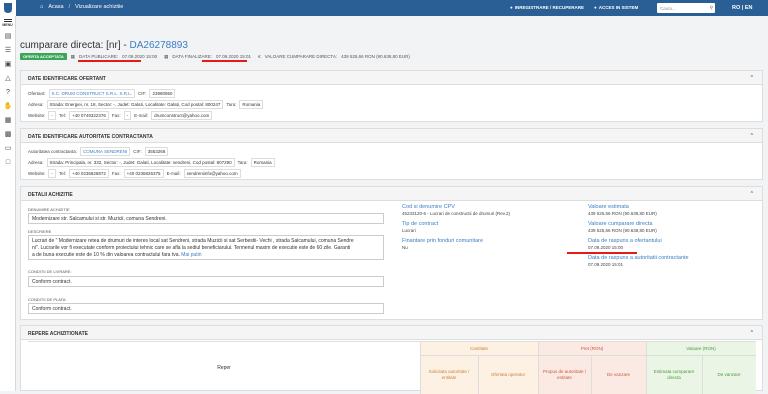 This screenshot has height=394, width=768. What do you see at coordinates (49, 209) in the screenshot?
I see `field-label: DENUMIRE ACHIZITIE` at bounding box center [49, 209].